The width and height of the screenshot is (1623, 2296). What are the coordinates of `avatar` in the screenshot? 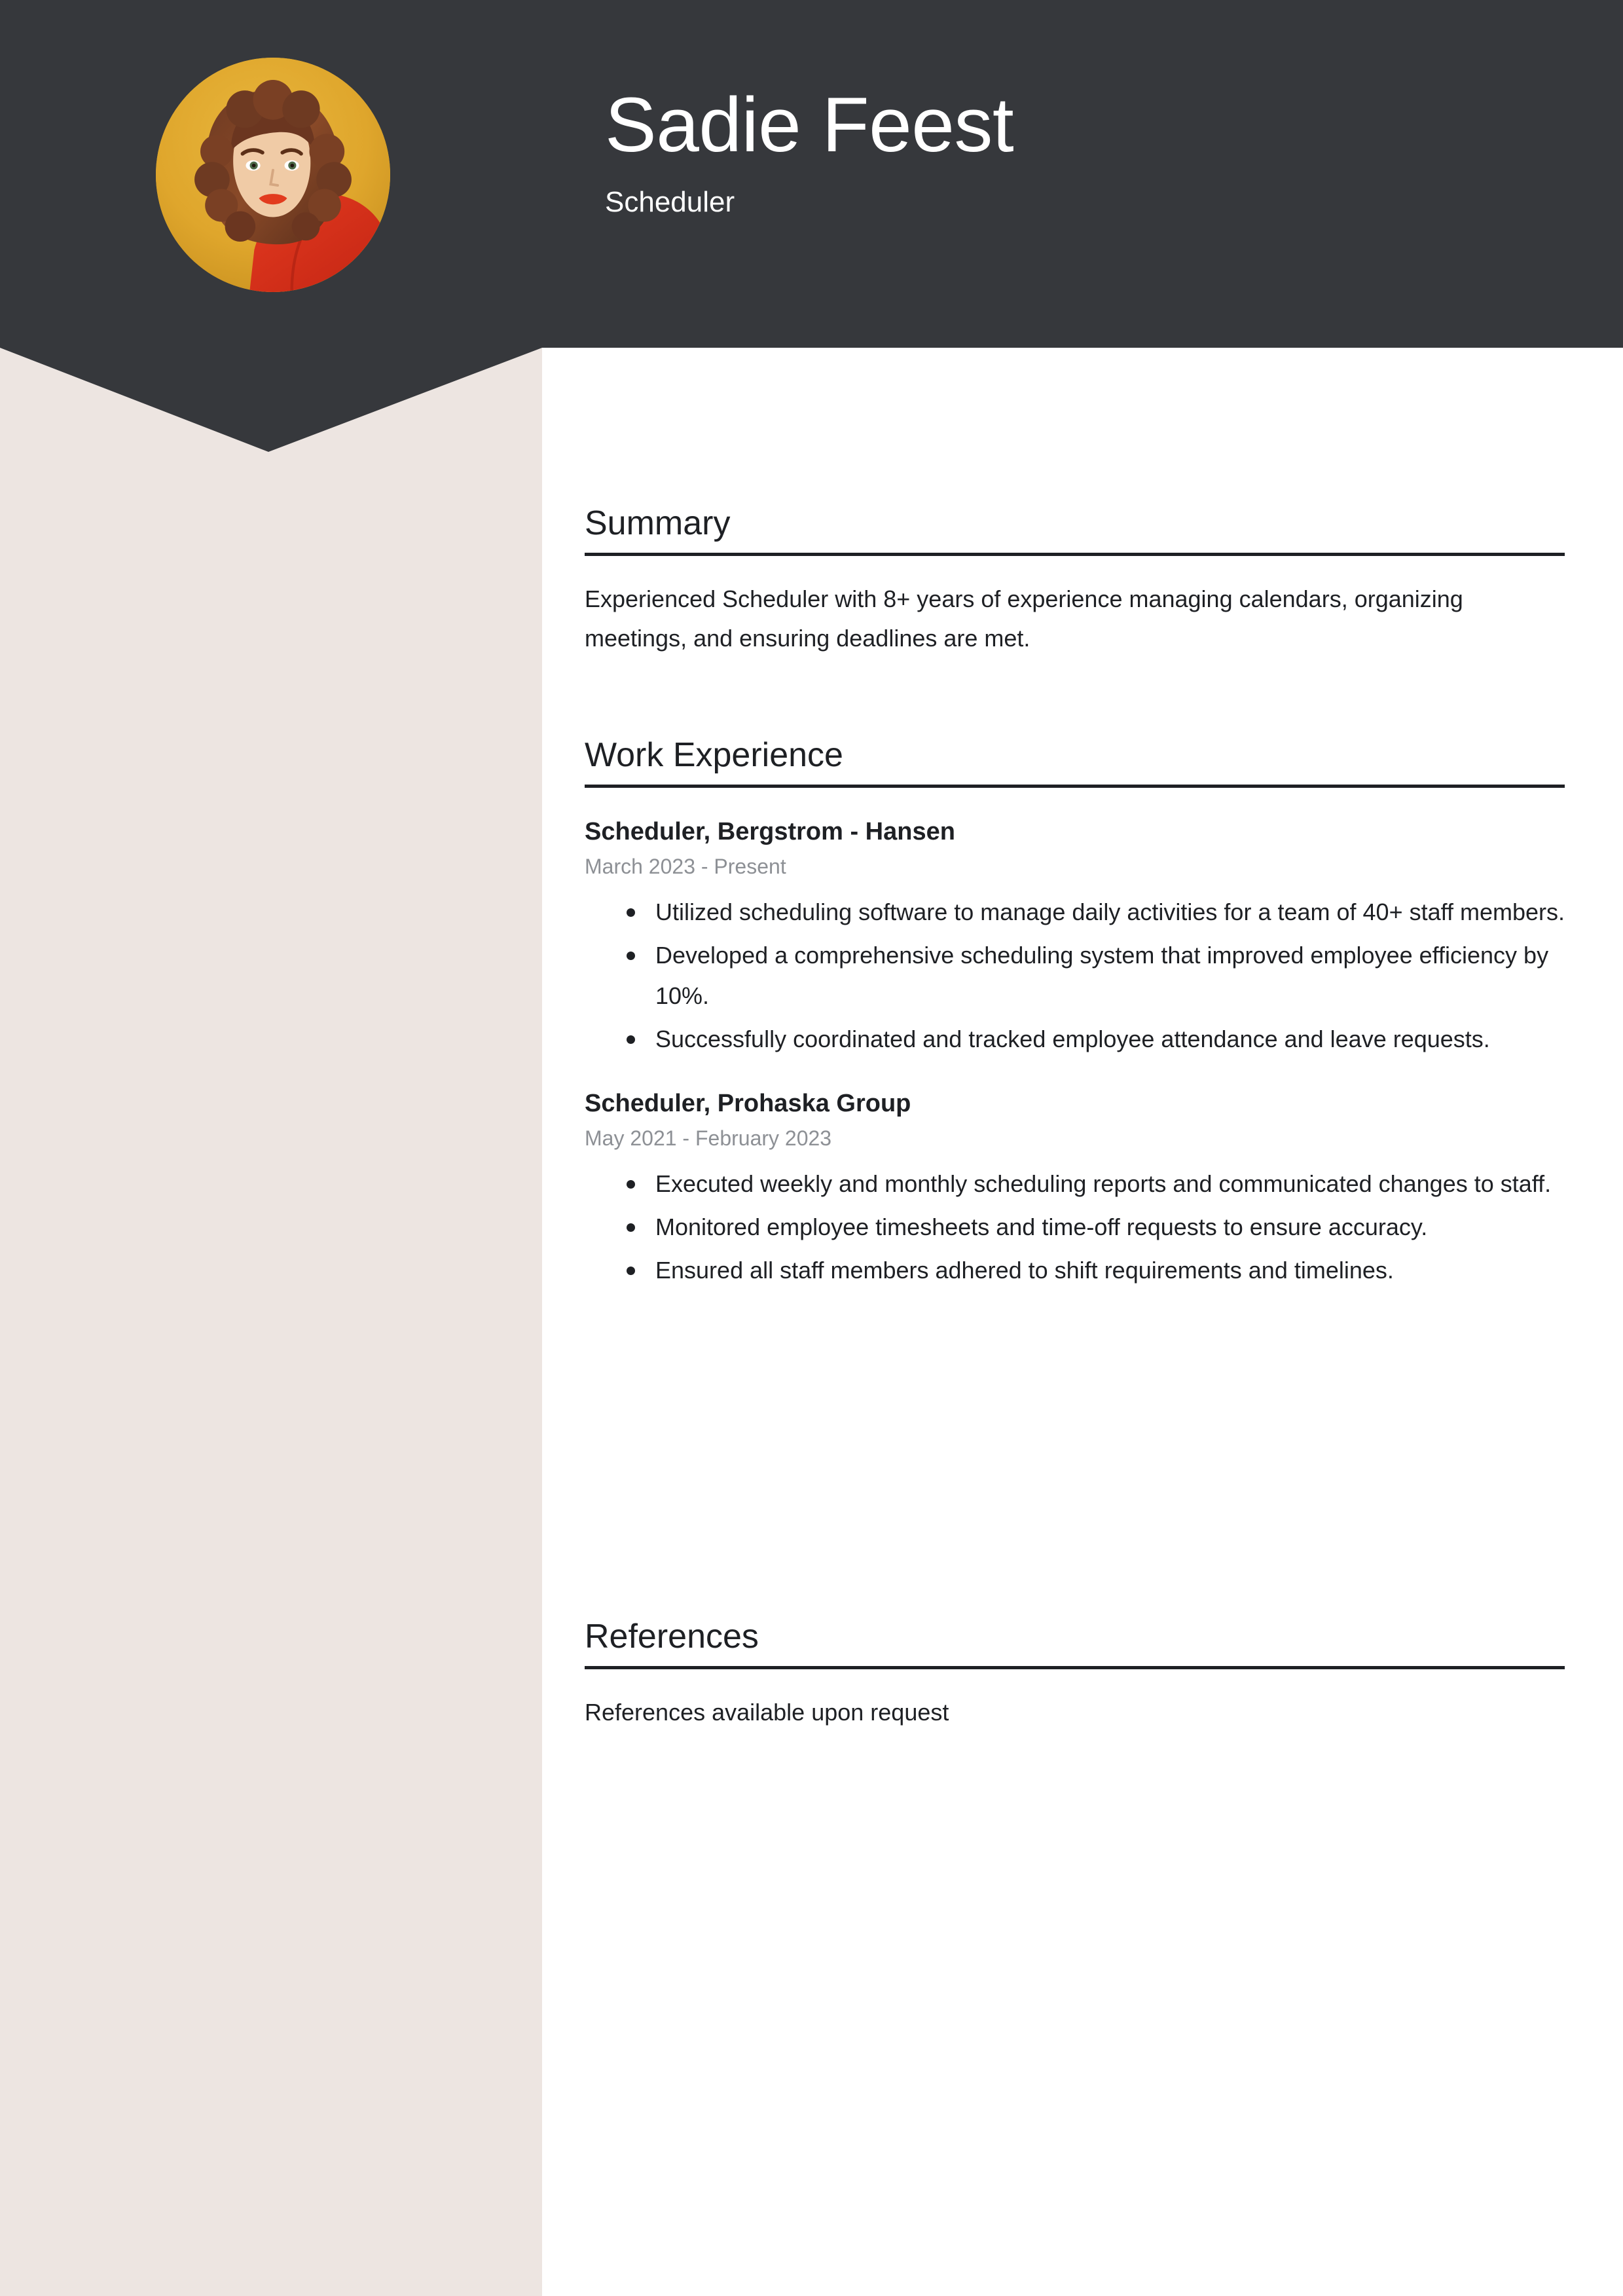 It's located at (273, 175).